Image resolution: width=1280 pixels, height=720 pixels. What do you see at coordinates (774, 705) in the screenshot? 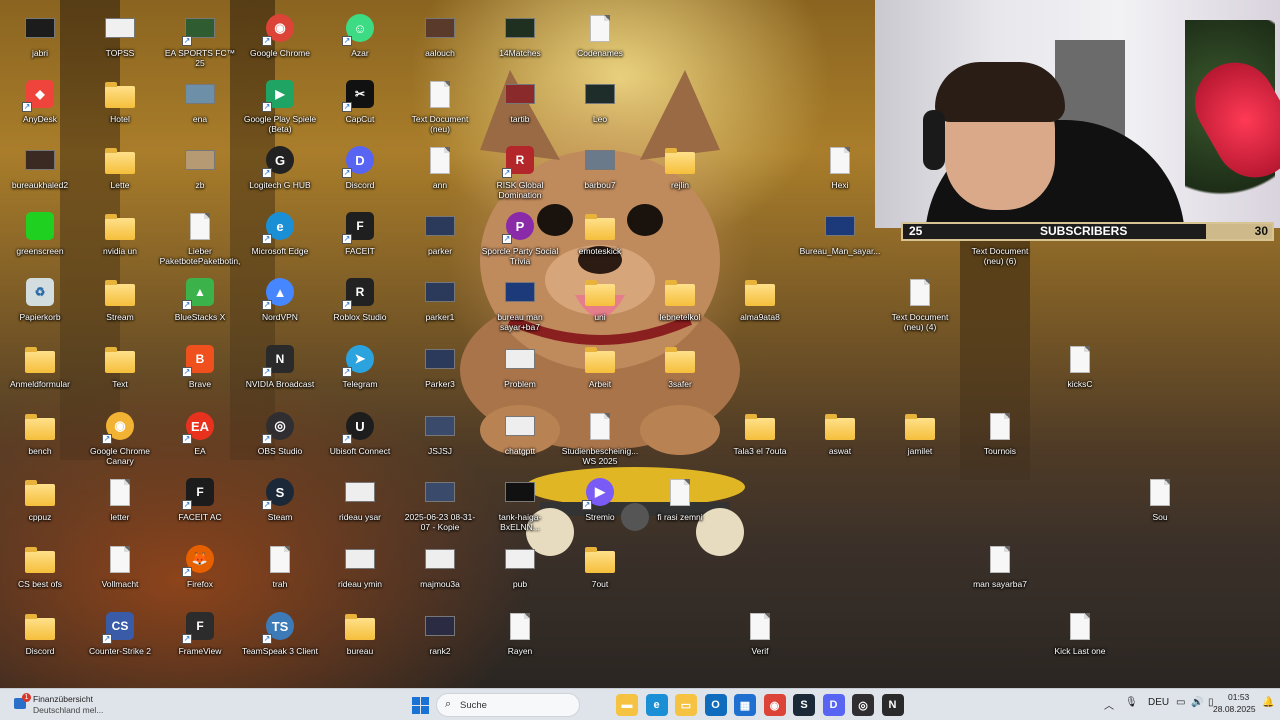
I see `chrome-task: ◉` at bounding box center [774, 705].